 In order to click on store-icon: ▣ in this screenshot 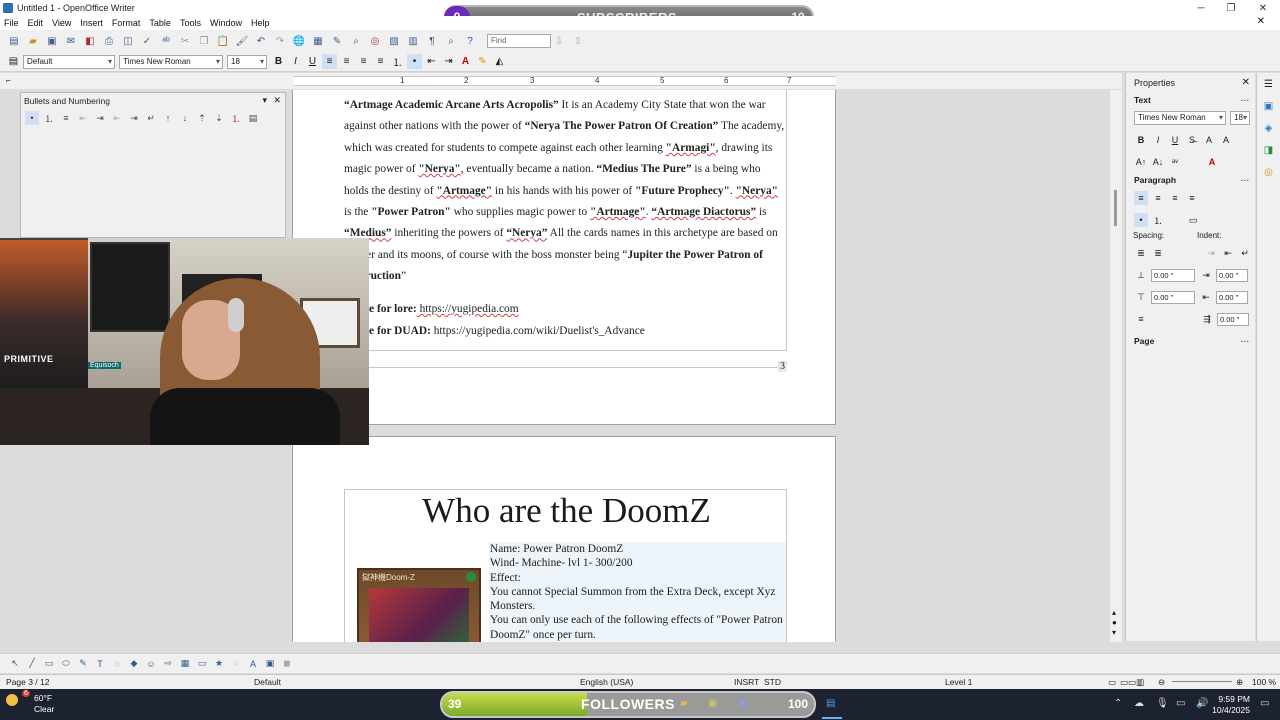, I will do `click(712, 703)`.